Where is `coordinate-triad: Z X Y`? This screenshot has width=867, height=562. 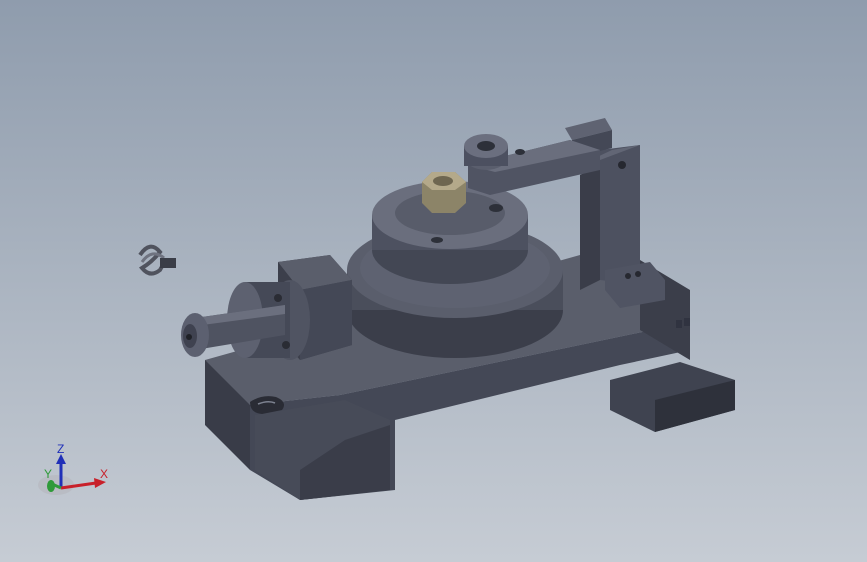
coordinate-triad: Z X Y is located at coordinates (73, 468).